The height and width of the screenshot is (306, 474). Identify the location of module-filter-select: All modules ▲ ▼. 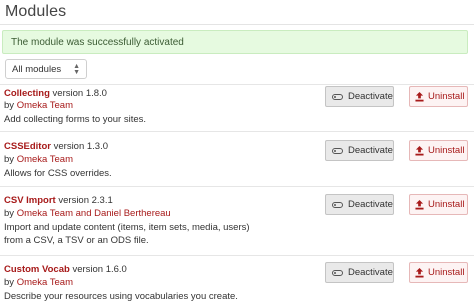
(46, 69).